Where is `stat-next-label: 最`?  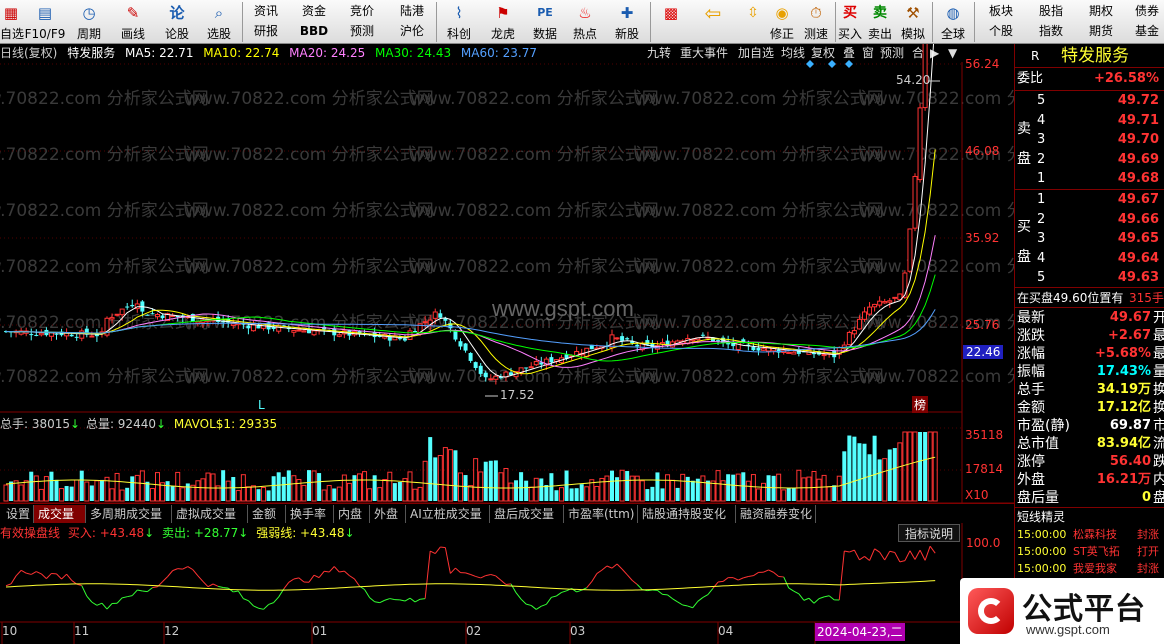 stat-next-label: 最 is located at coordinates (1158, 354).